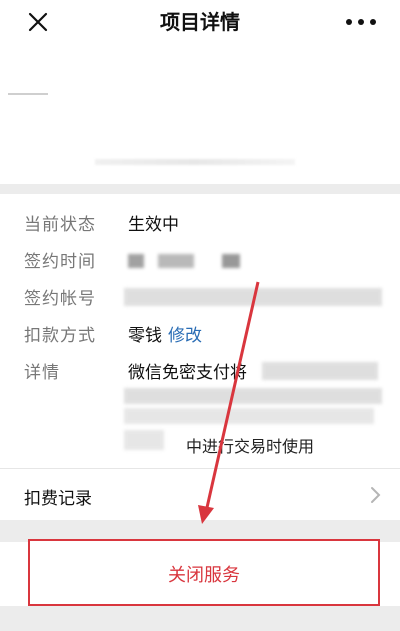  What do you see at coordinates (28, 94) in the screenshot?
I see `decorative-line` at bounding box center [28, 94].